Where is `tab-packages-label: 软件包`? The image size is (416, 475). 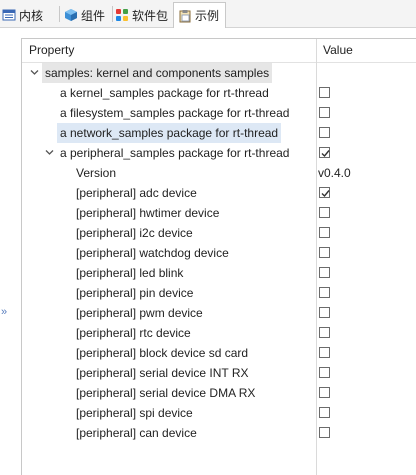
tab-packages-label: 软件包 is located at coordinates (150, 15).